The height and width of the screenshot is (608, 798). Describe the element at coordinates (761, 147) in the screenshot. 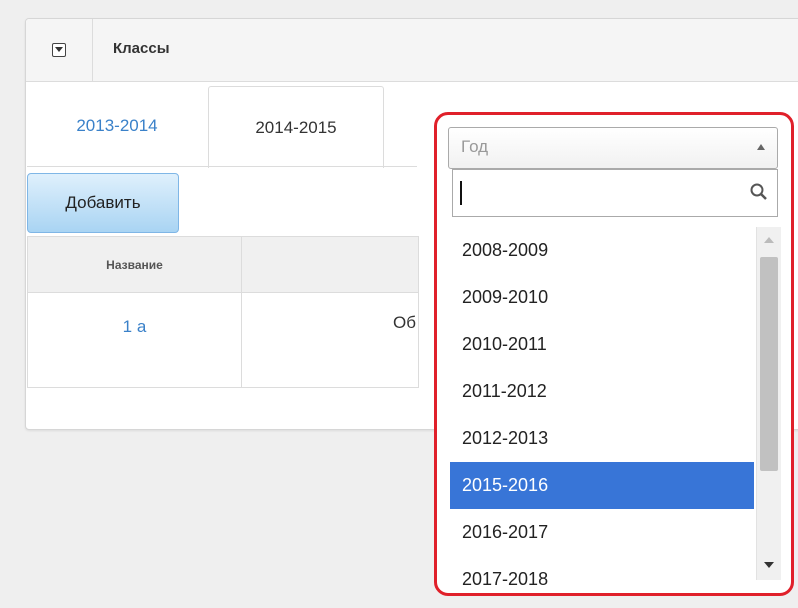

I see `chevron-up-icon` at that location.